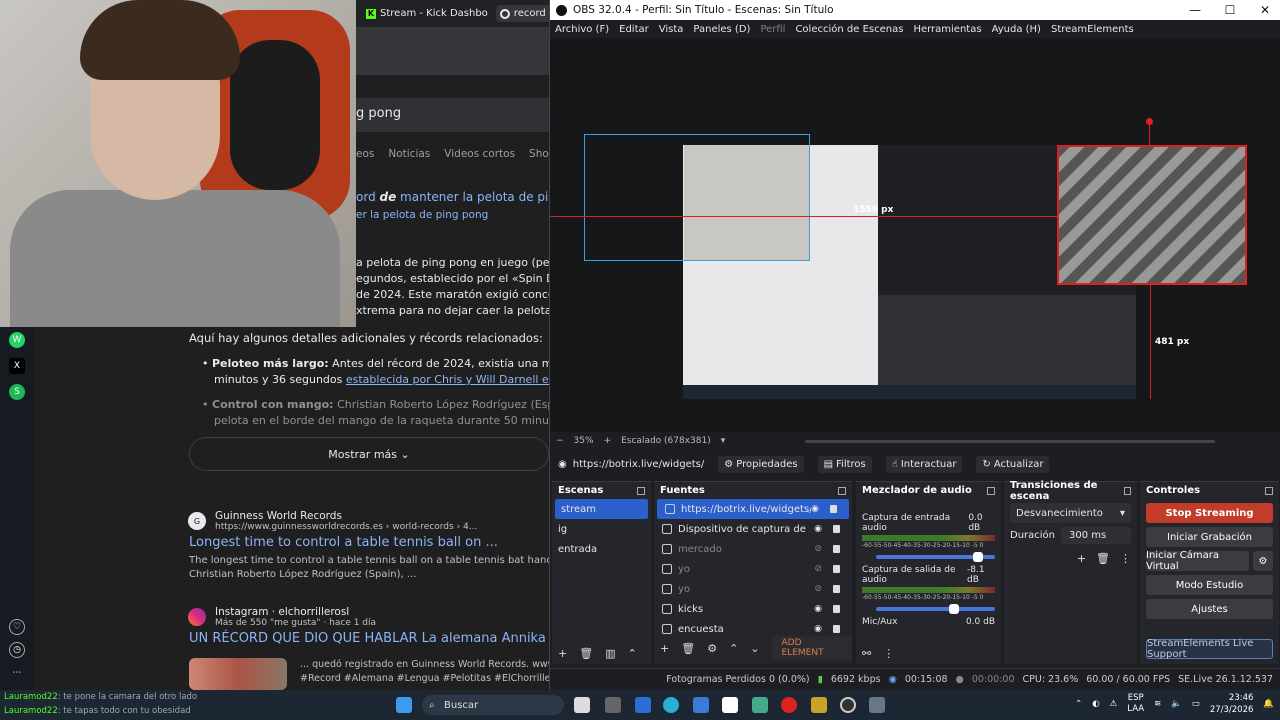 This screenshot has width=1280, height=720. I want to click on browser-tab-kick: K Stream - Kick Dashbo, so click(427, 13).